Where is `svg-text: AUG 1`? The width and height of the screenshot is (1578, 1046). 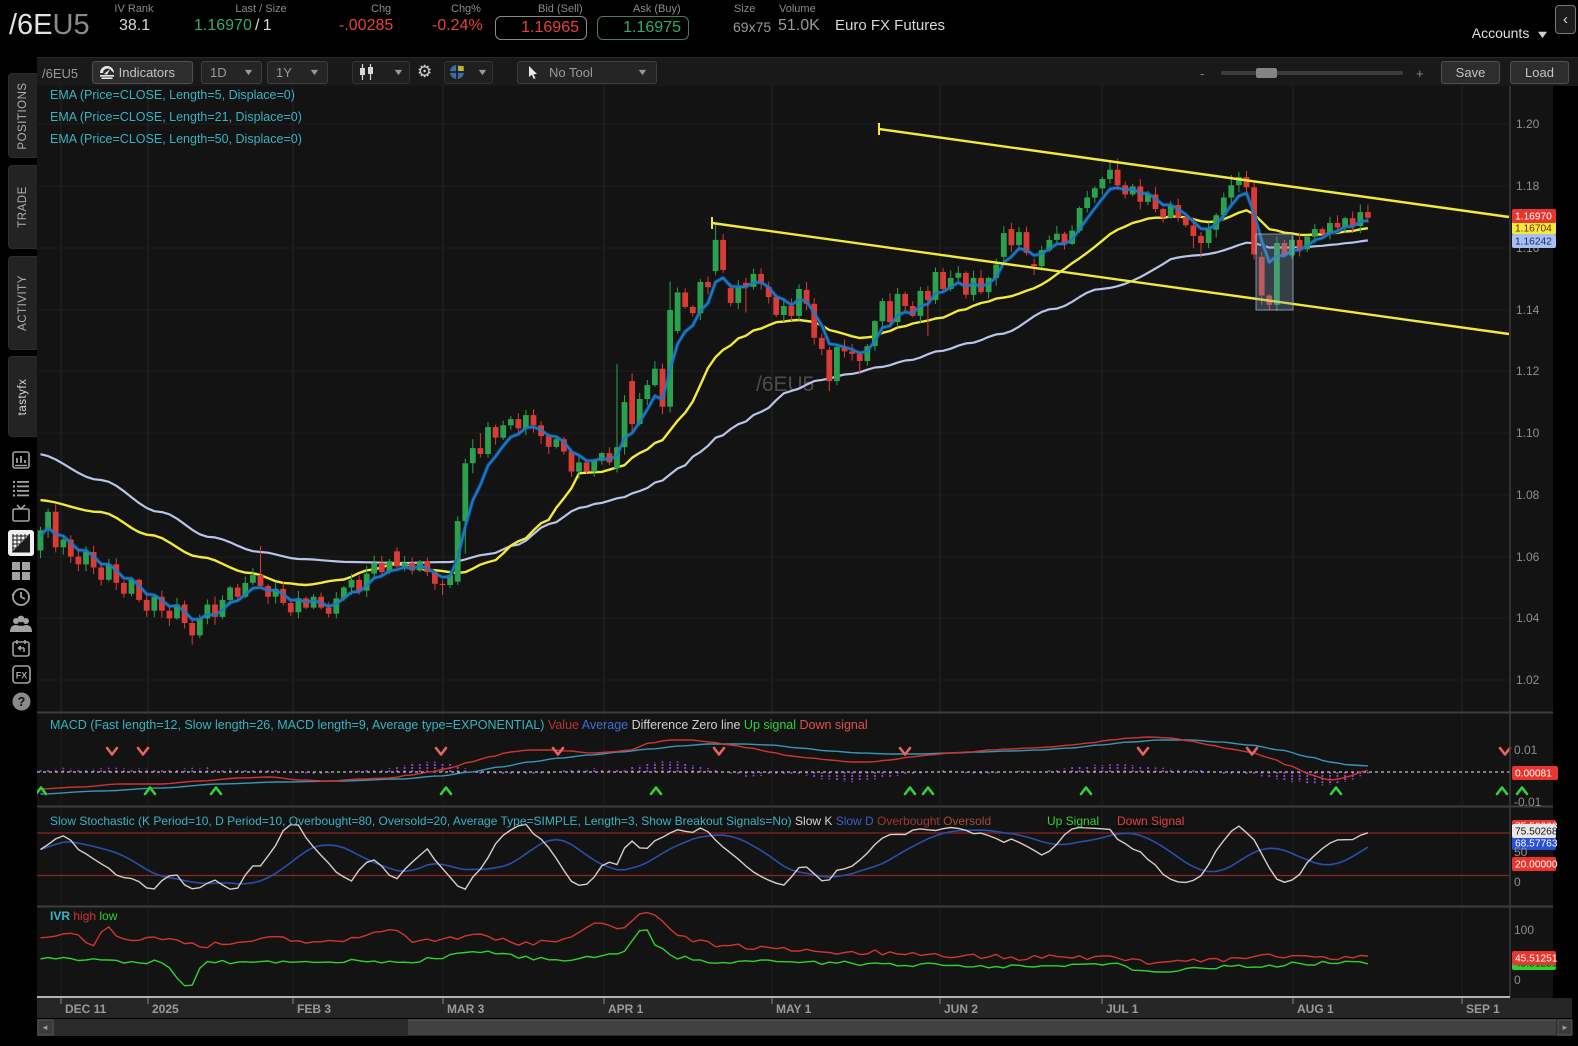 svg-text: AUG 1 is located at coordinates (1315, 1009).